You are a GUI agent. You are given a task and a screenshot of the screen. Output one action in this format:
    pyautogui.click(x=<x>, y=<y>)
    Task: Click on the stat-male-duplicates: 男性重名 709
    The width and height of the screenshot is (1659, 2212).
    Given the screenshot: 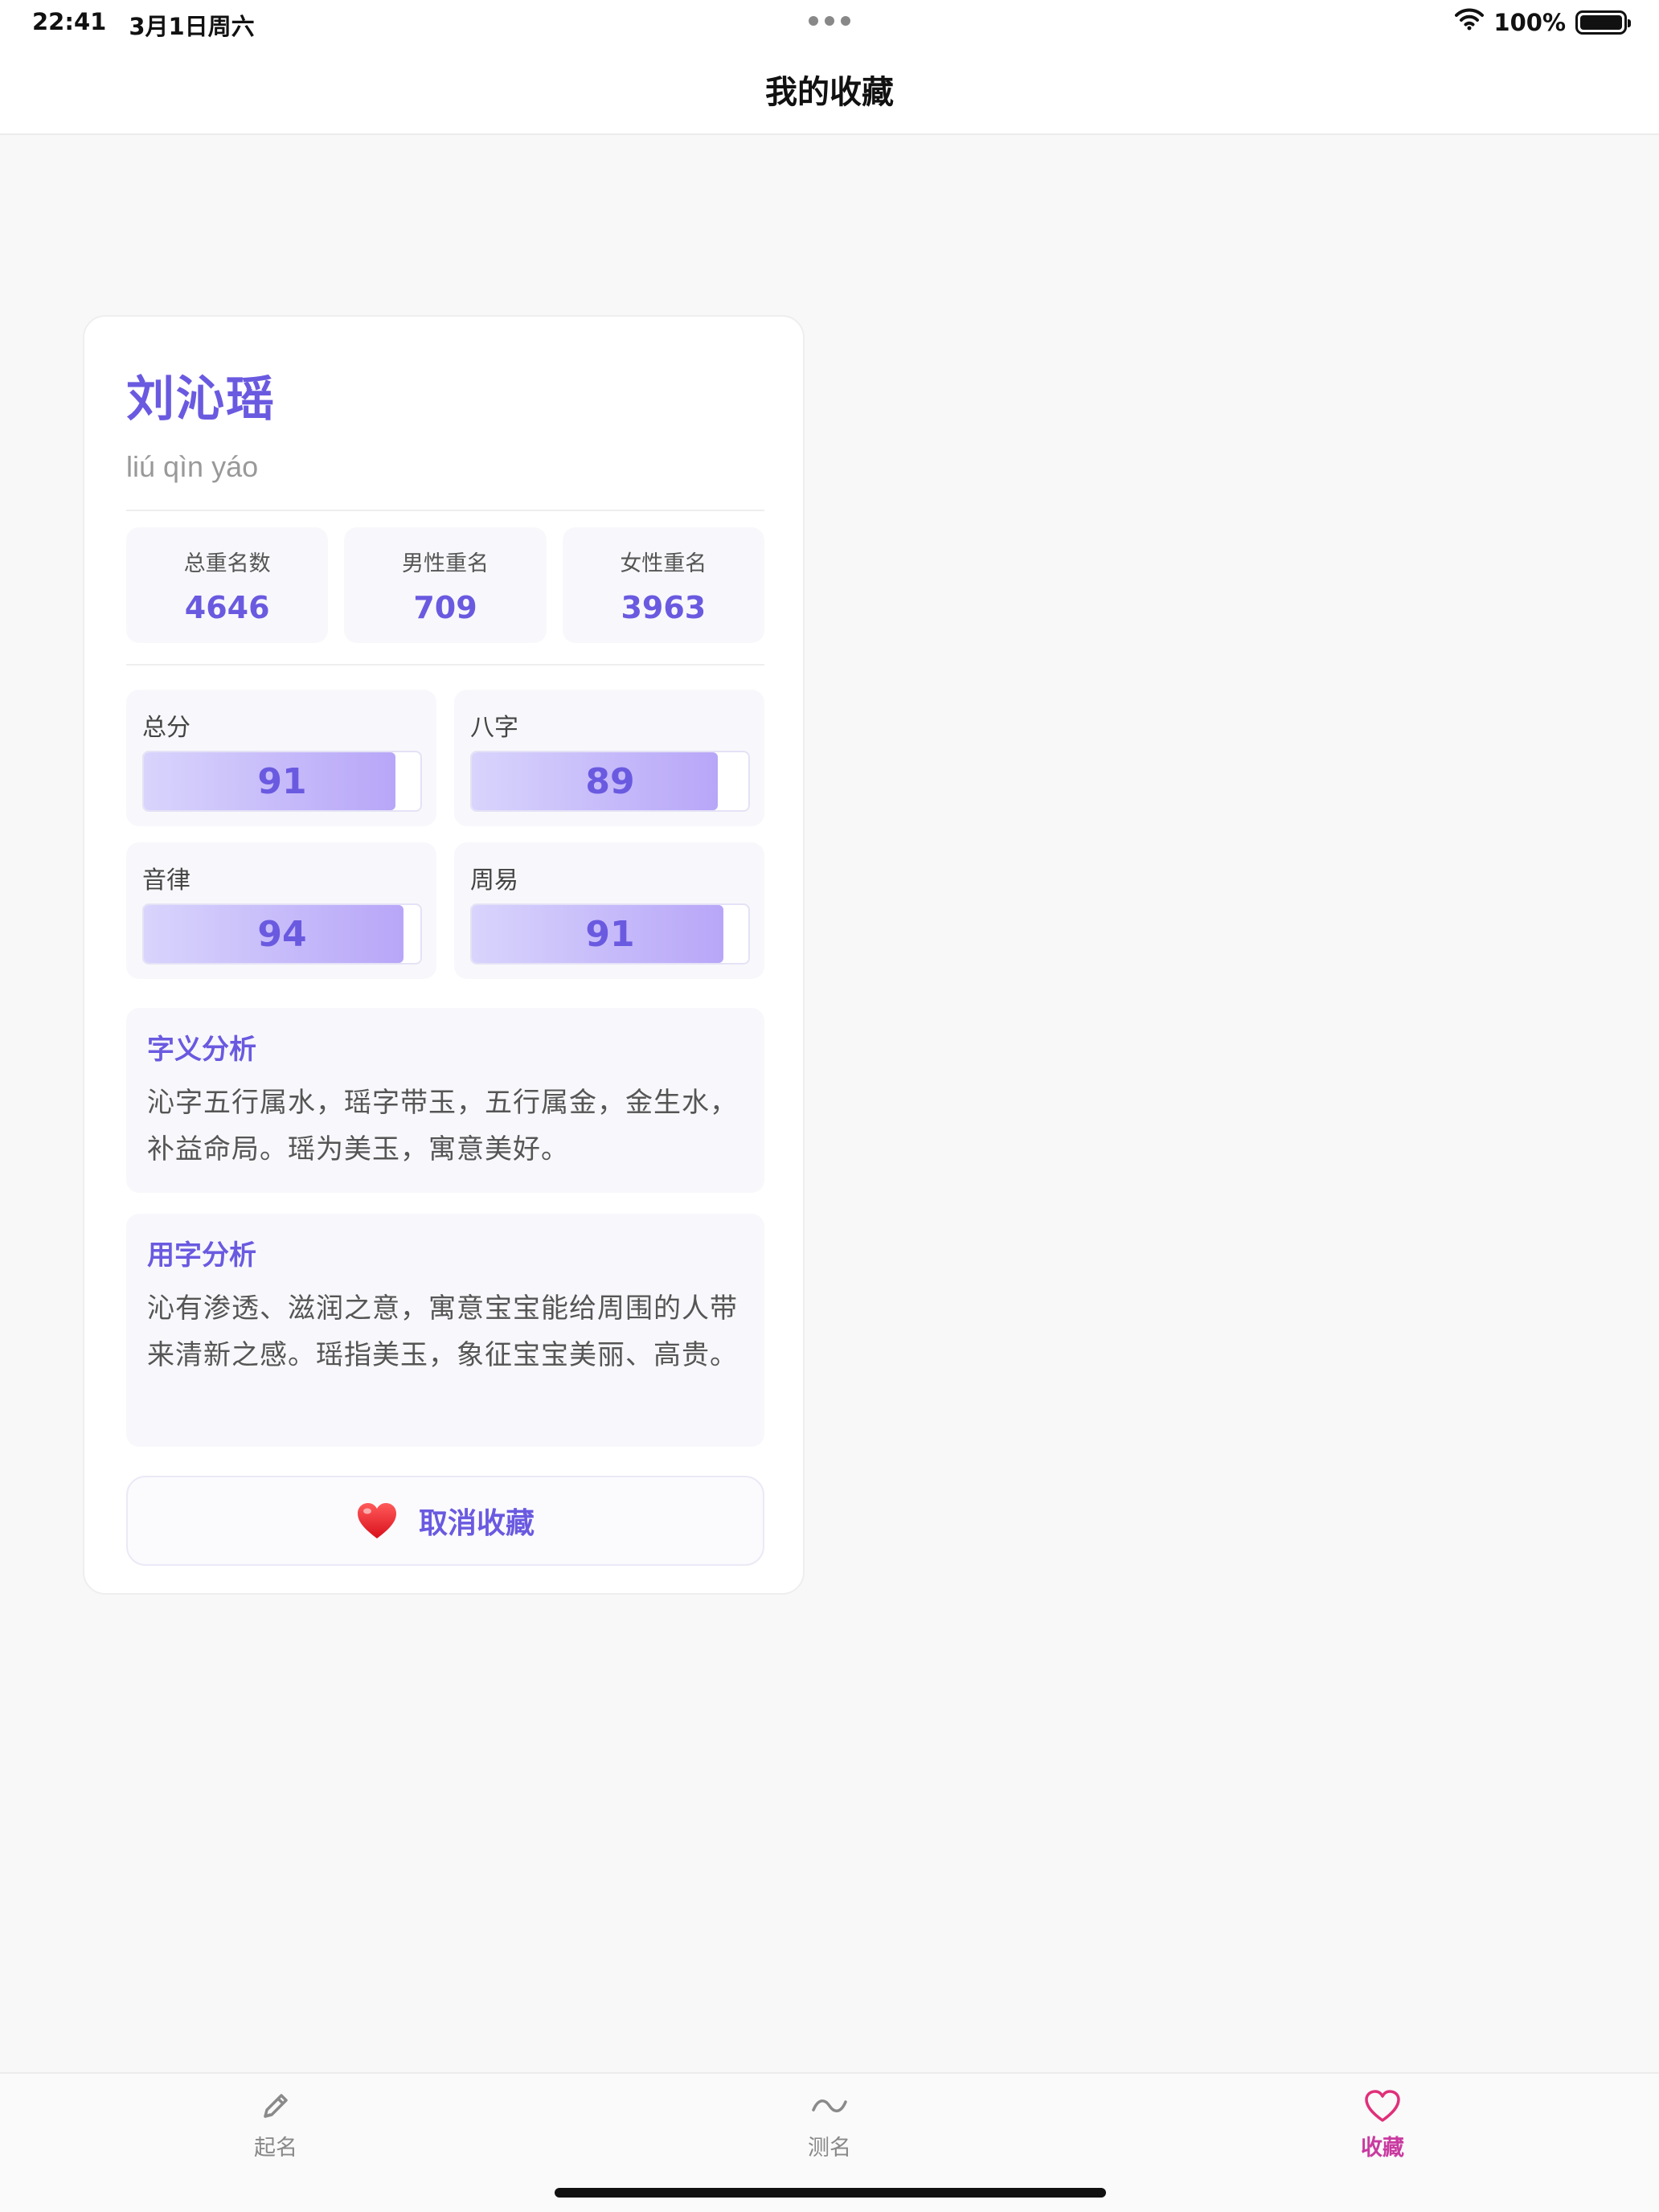 What is the action you would take?
    pyautogui.click(x=445, y=585)
    